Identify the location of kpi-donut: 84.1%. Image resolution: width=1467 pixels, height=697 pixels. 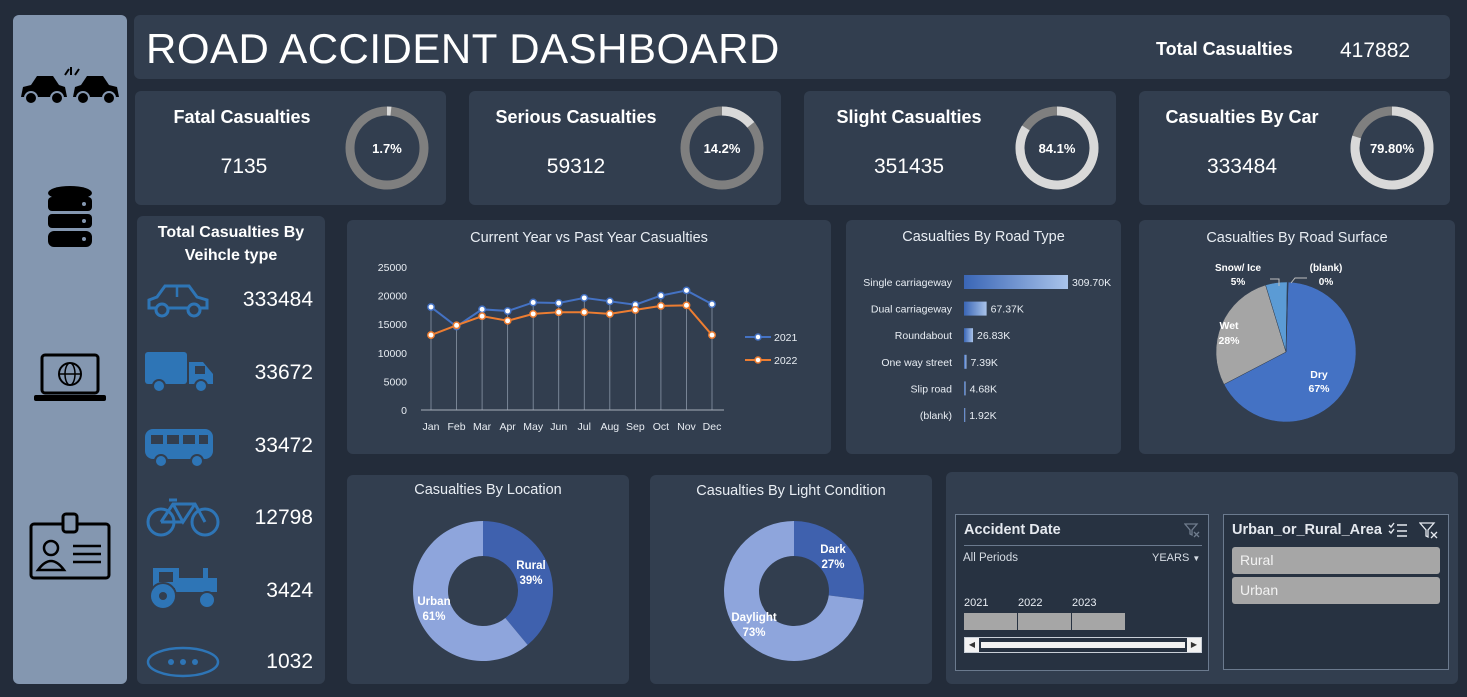
(1057, 148).